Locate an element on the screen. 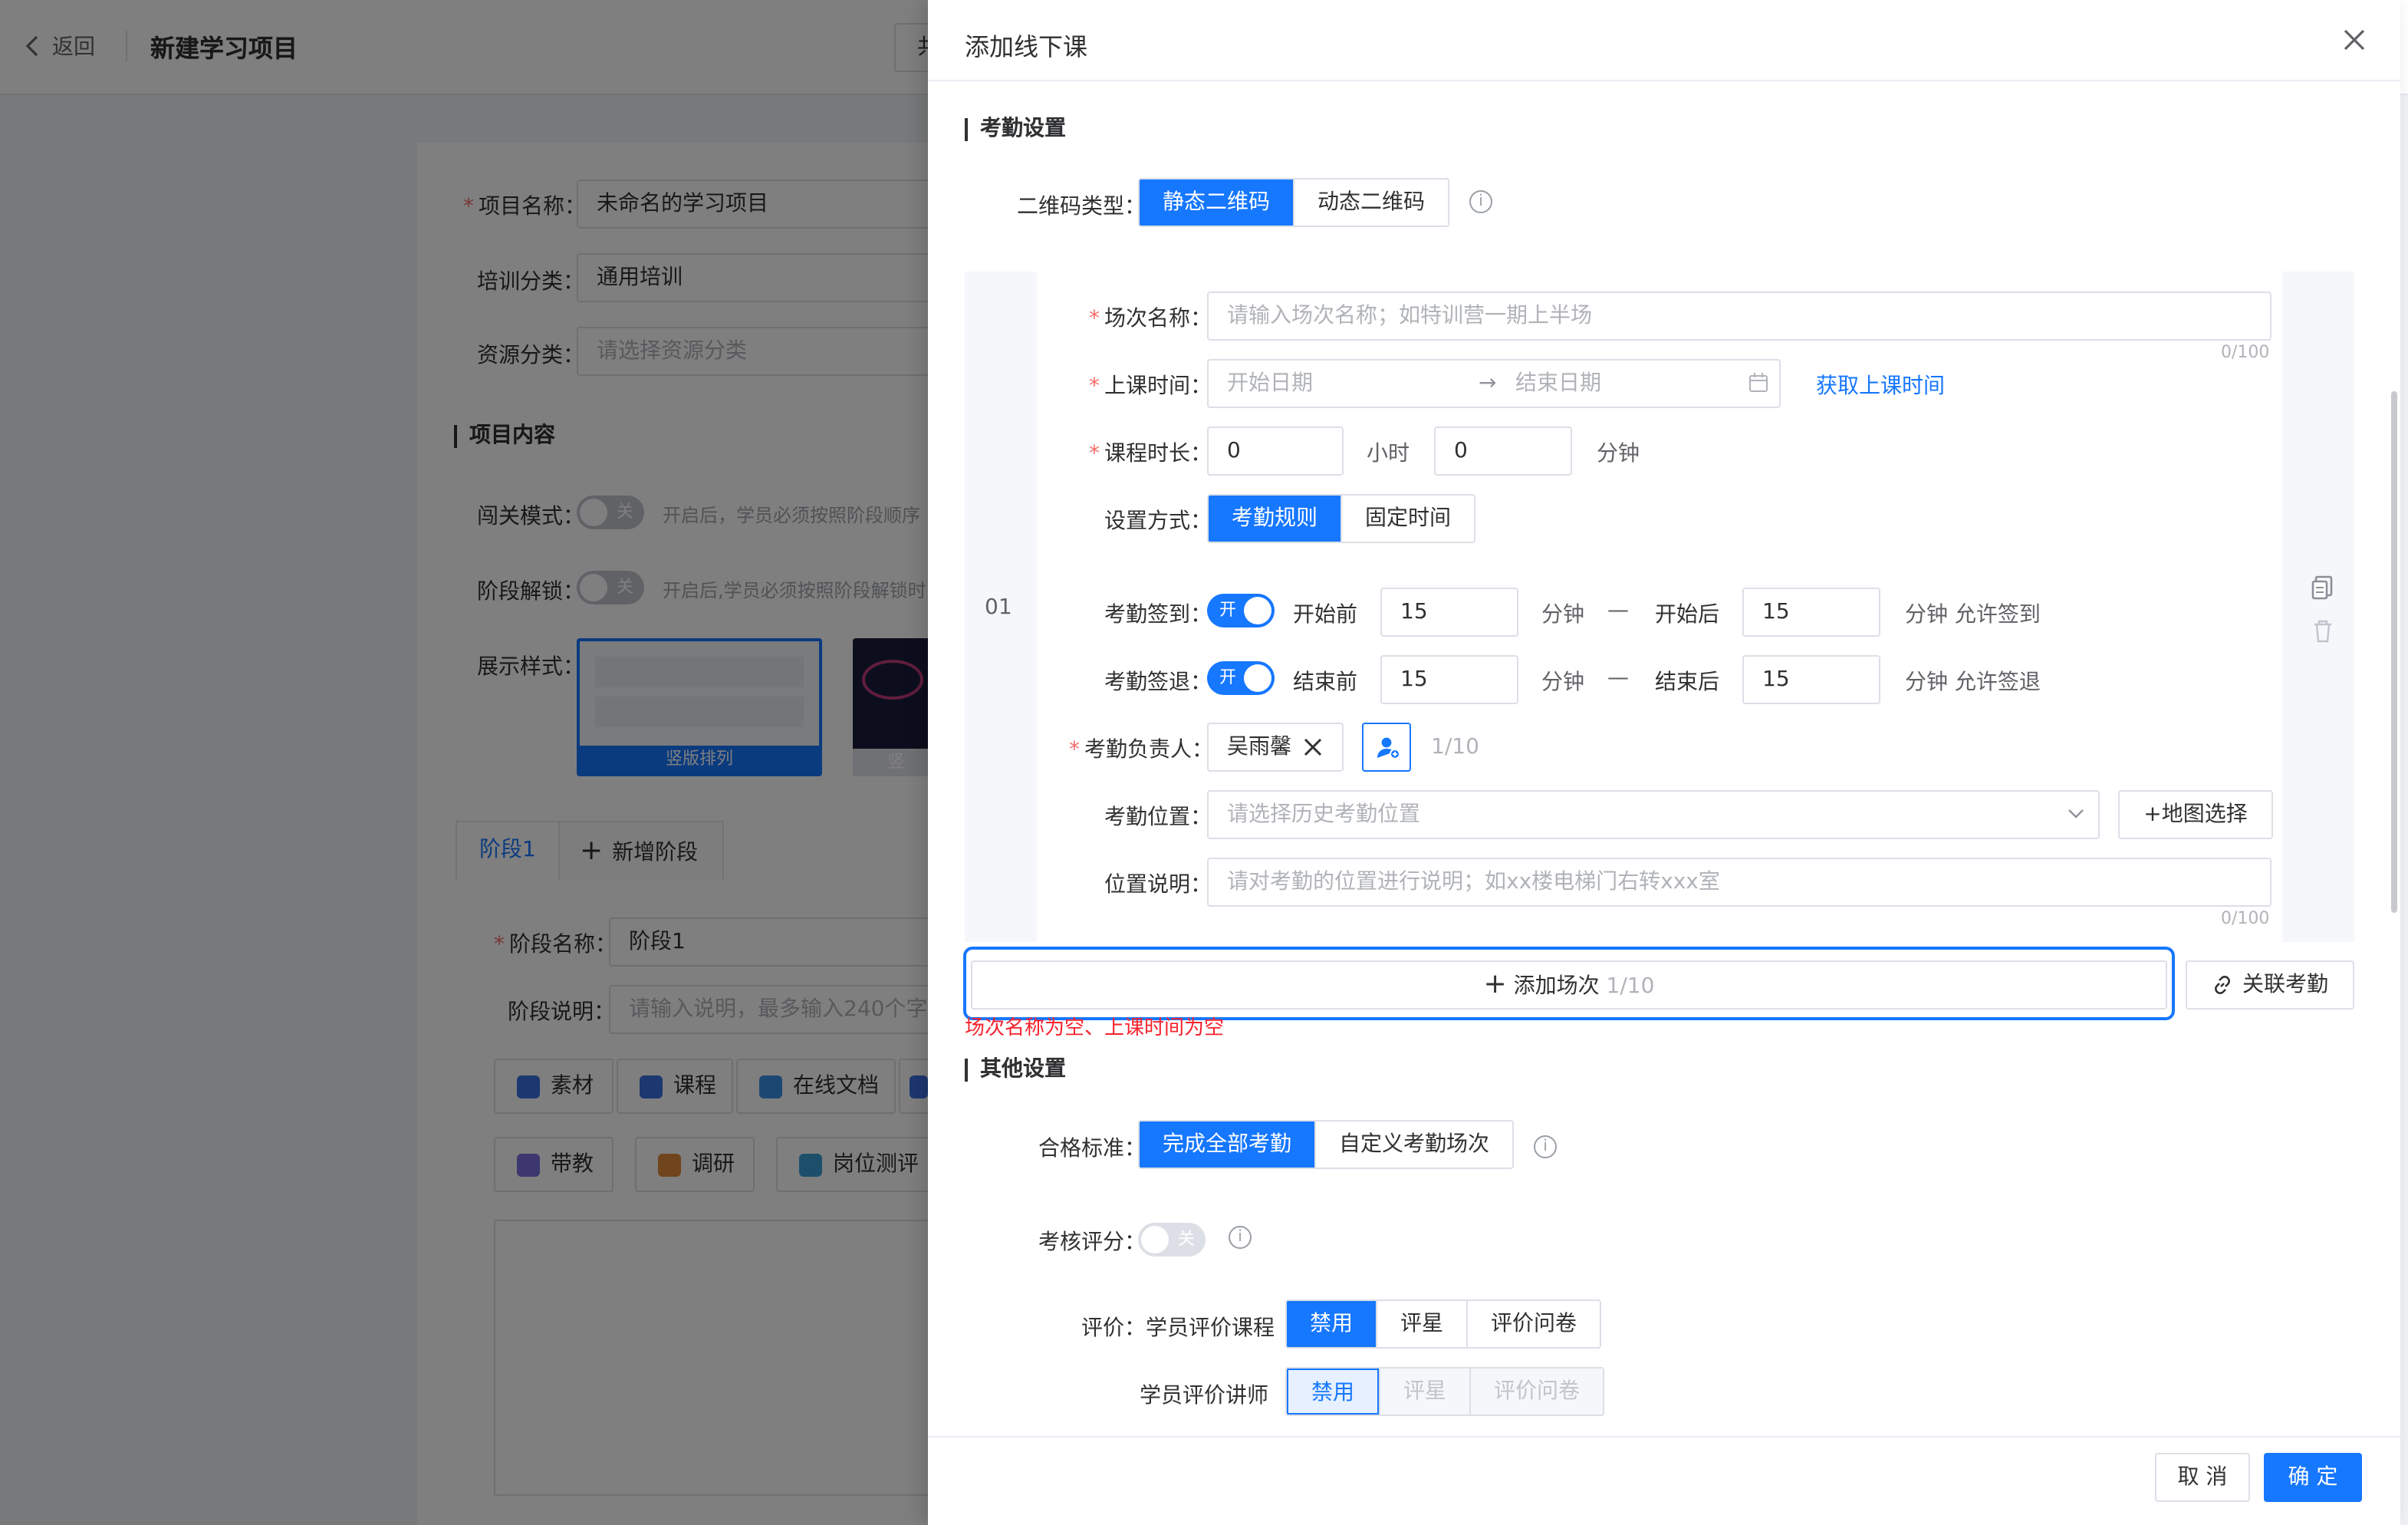  eval-teacher-toggle: 禁用 评星 评价问卷 is located at coordinates (1444, 1391).